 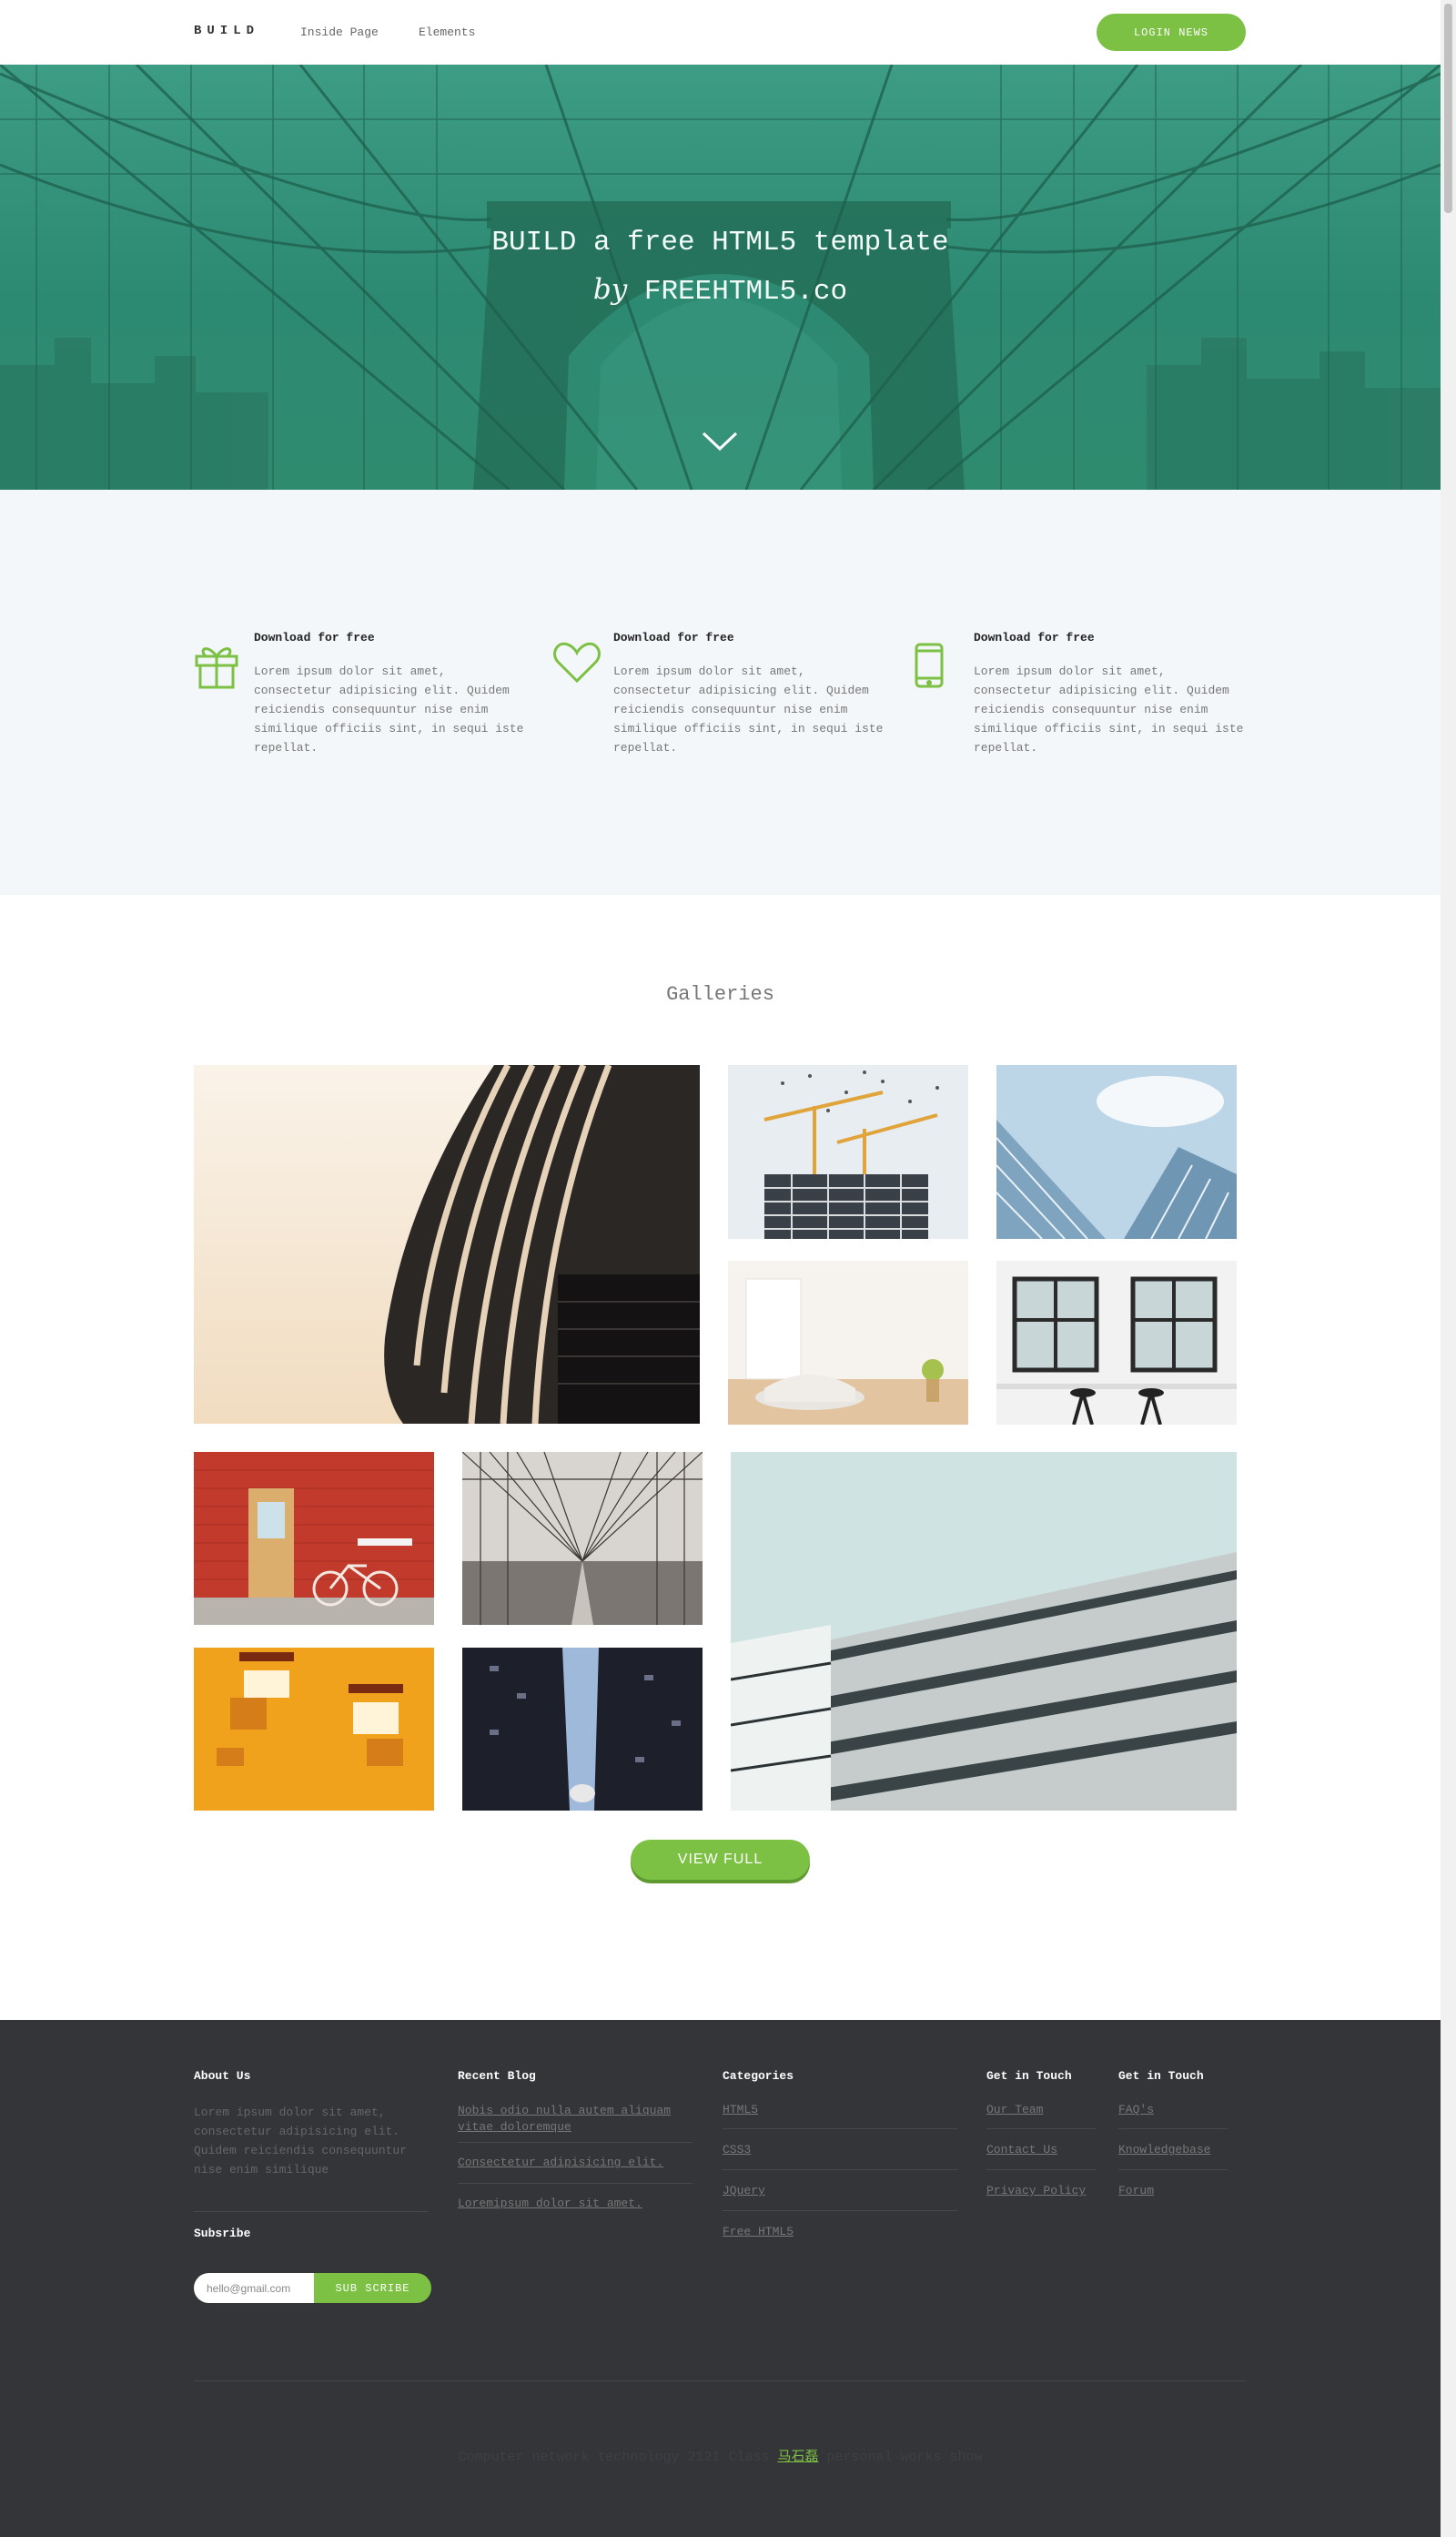 I want to click on copyright-author-link: 马石磊, so click(x=799, y=2457).